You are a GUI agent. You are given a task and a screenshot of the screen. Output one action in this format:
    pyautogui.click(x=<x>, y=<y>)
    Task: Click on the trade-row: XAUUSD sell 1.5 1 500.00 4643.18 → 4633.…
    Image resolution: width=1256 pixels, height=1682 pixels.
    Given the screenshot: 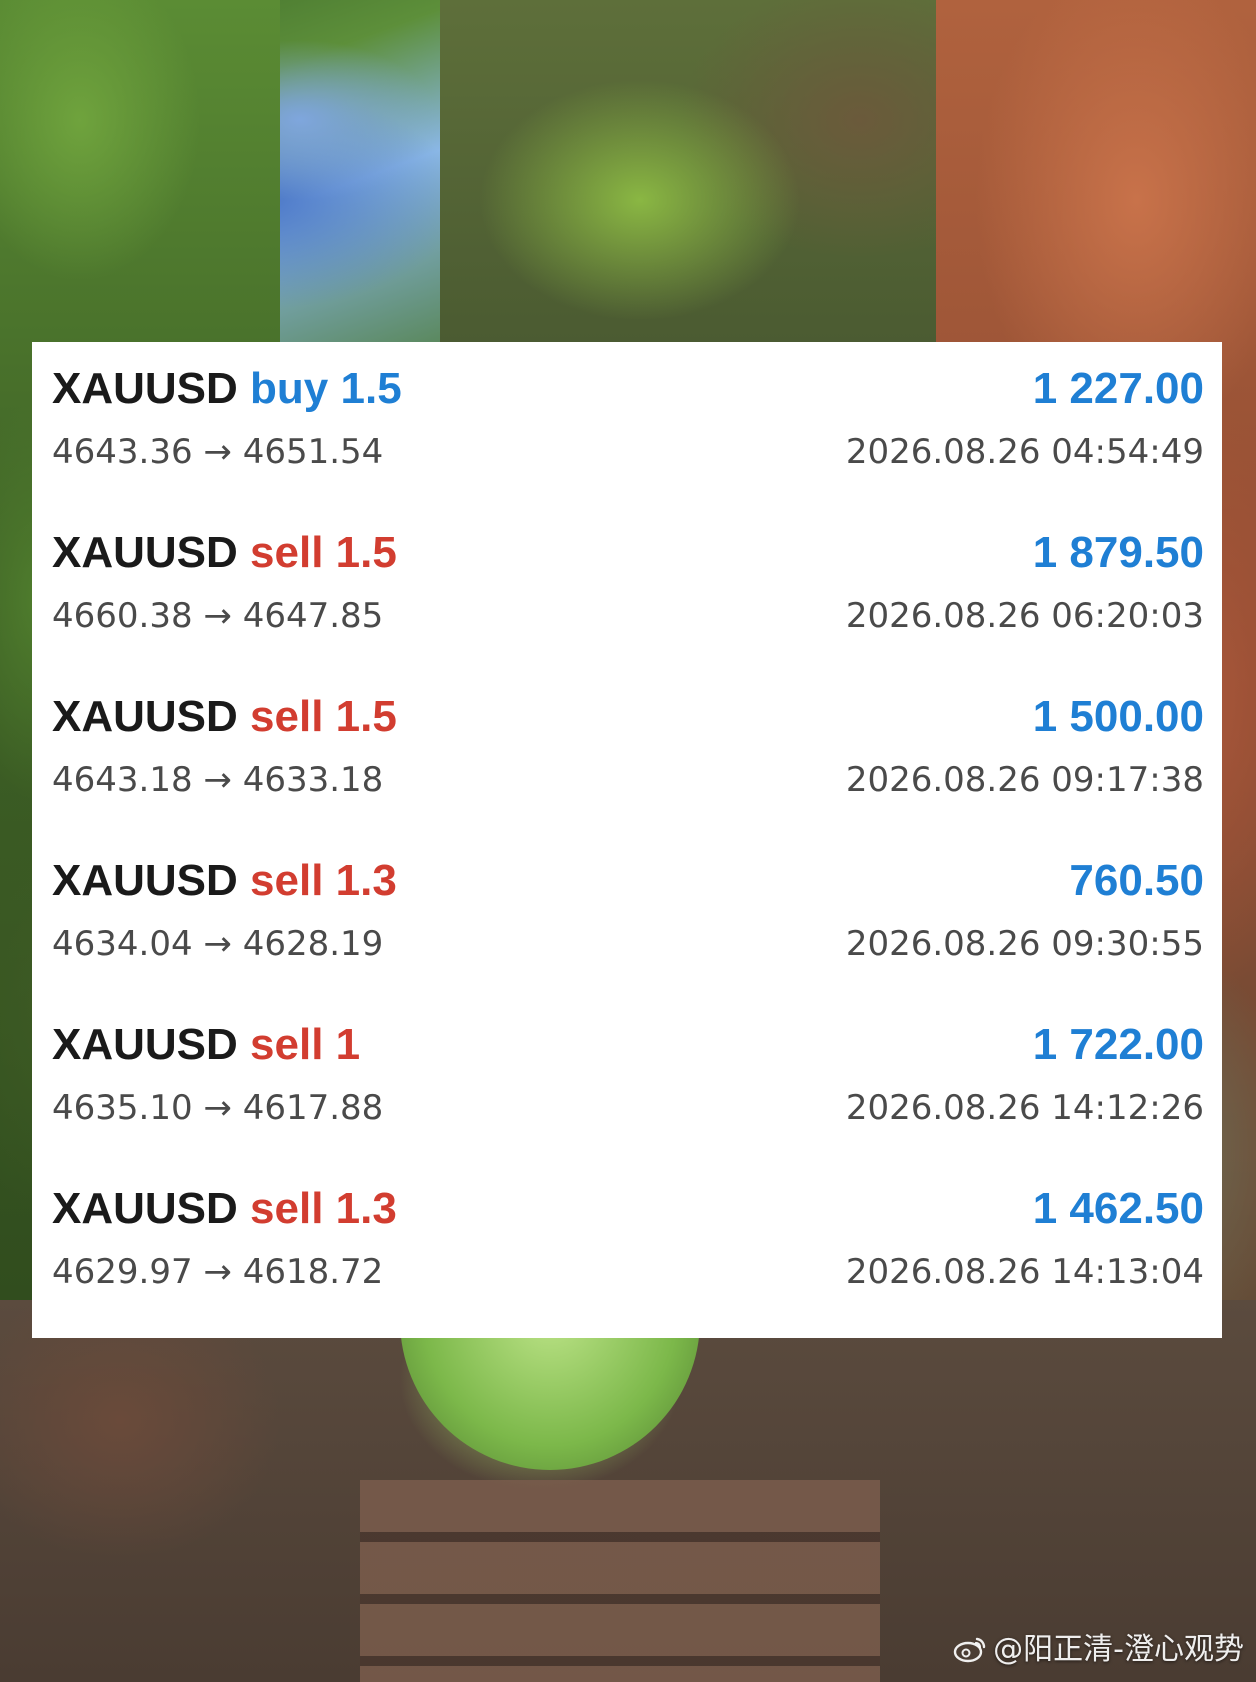 What is the action you would take?
    pyautogui.click(x=627, y=754)
    